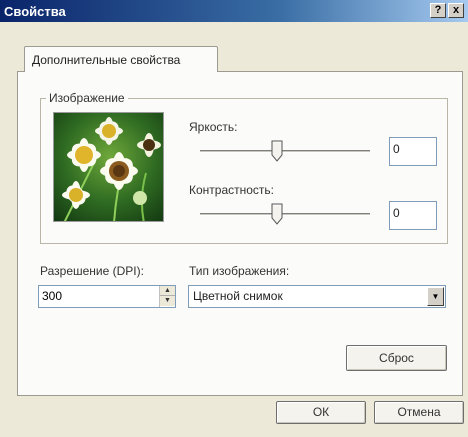 This screenshot has width=468, height=437. I want to click on spinner-arrows: ▲ ▼, so click(167, 296).